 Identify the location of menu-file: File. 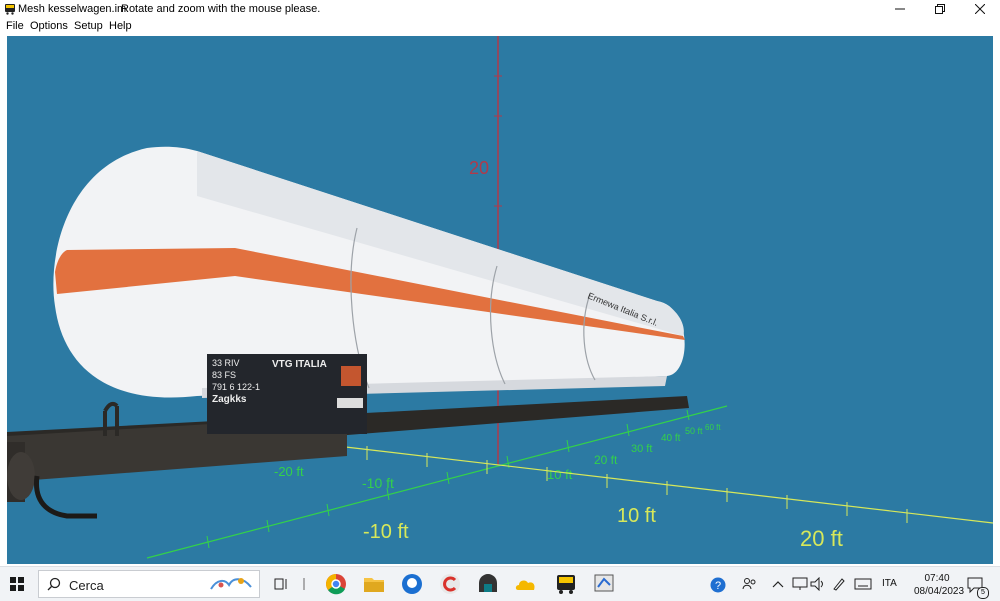
(15, 26).